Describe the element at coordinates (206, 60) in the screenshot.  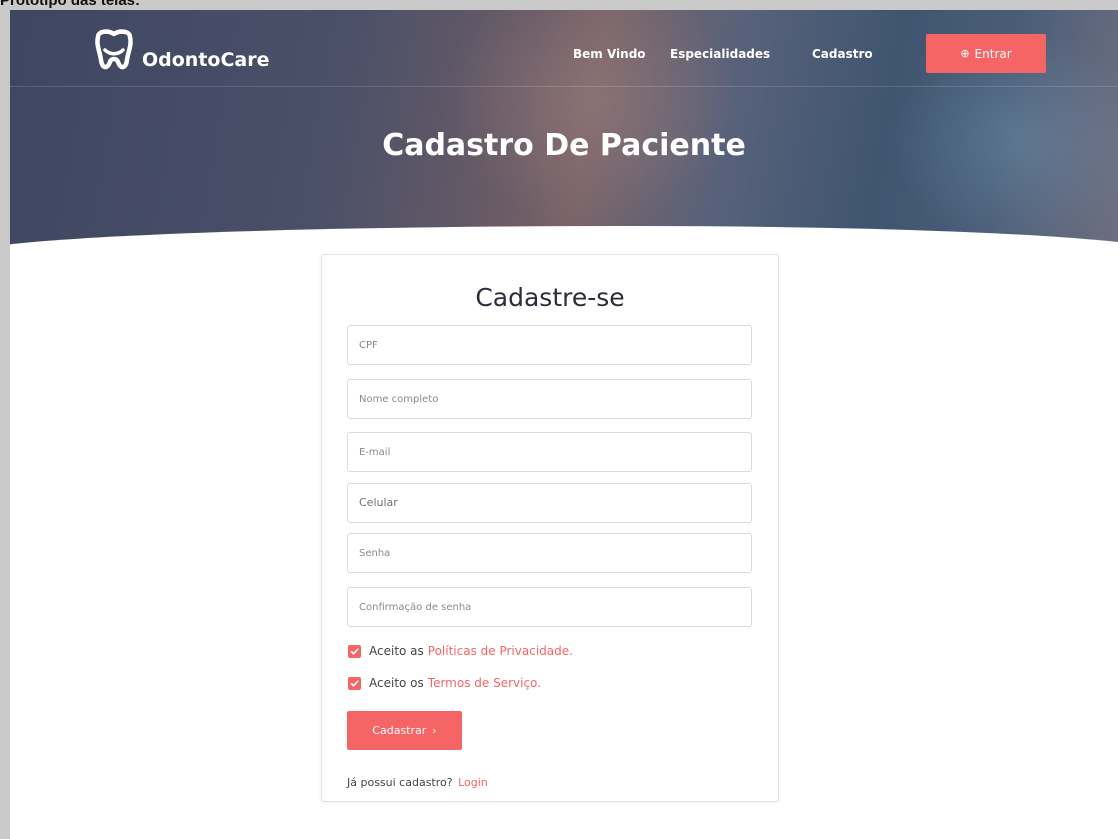
I see `brand-name: OdontoCare` at that location.